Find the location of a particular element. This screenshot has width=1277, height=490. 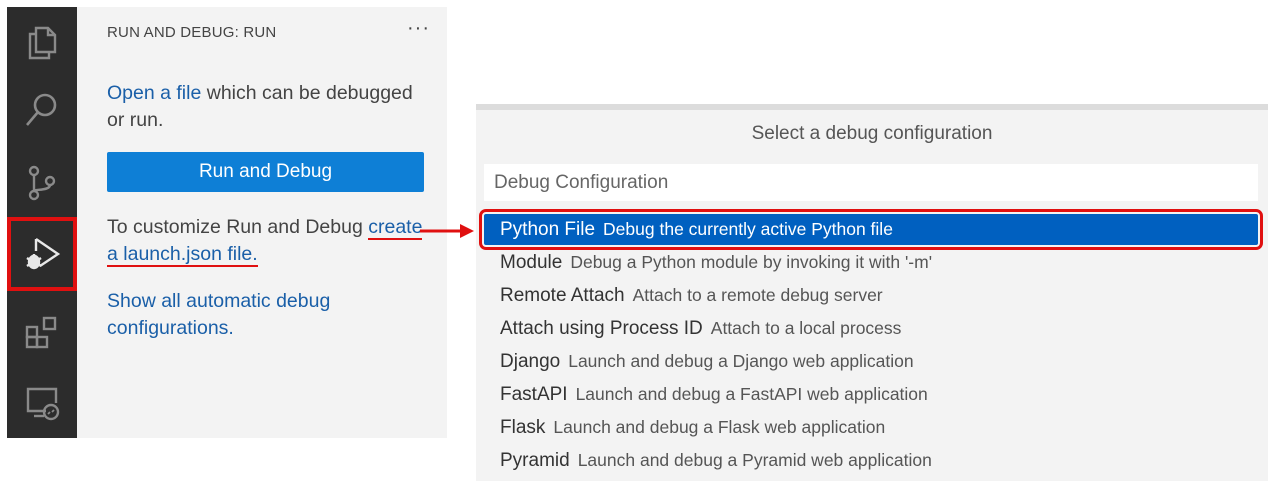

show-all-paragraph: Show all automatic debug configurations. is located at coordinates (267, 315).